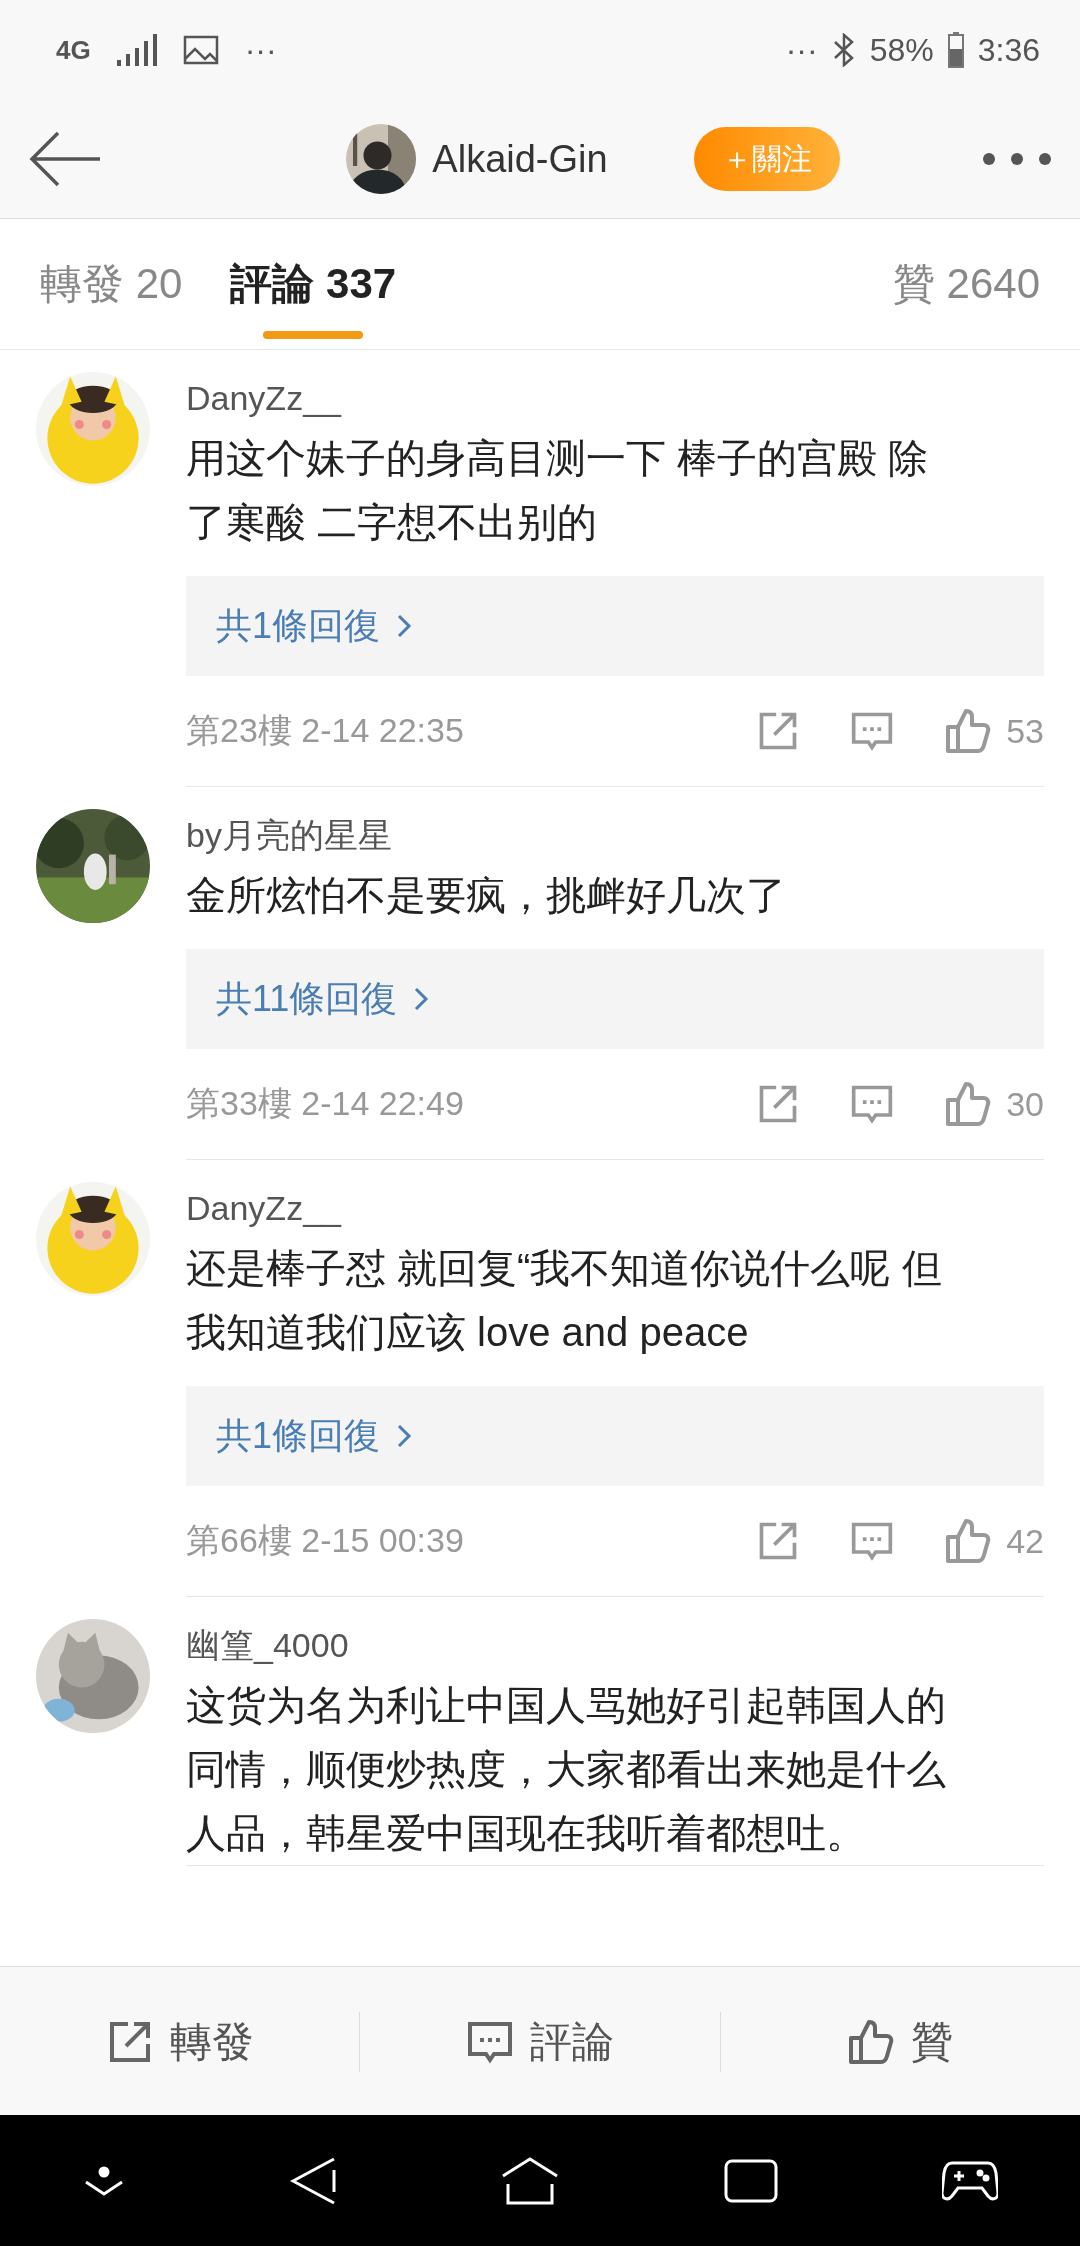 The image size is (1080, 2246). Describe the element at coordinates (558, 490) in the screenshot. I see `comment-text: 用这个妹子的身高目测一下 棒子的宫殿 除了寒酸 二字想不出别的` at that location.